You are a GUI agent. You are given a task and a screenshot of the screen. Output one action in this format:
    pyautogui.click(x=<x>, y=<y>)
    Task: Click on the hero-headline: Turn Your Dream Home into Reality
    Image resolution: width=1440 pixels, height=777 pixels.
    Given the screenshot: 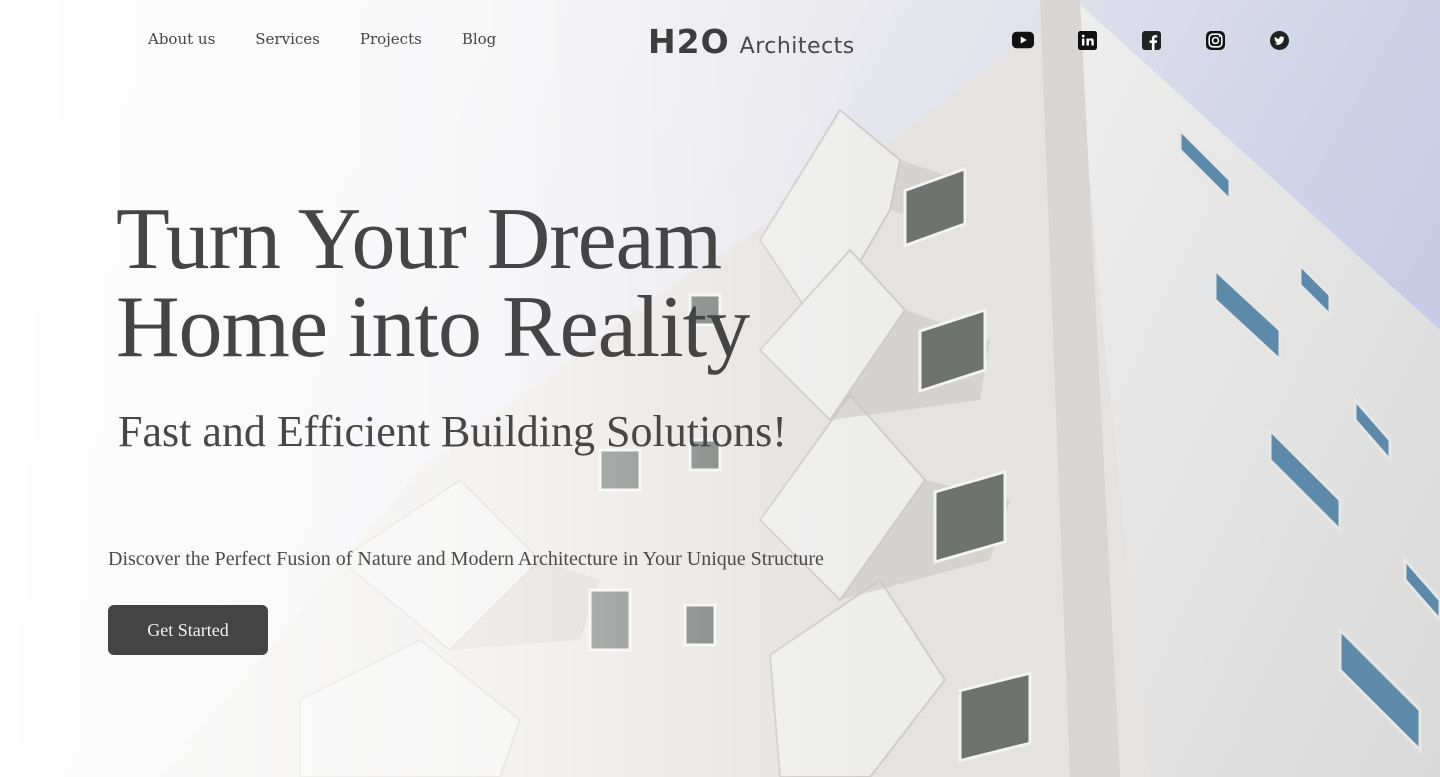 What is the action you would take?
    pyautogui.click(x=466, y=284)
    